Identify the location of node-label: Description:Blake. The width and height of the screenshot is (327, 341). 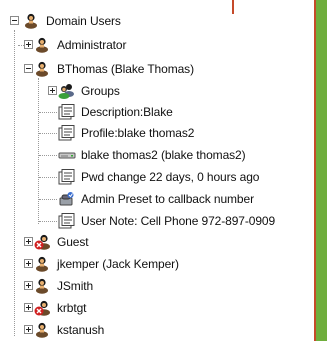
(127, 112).